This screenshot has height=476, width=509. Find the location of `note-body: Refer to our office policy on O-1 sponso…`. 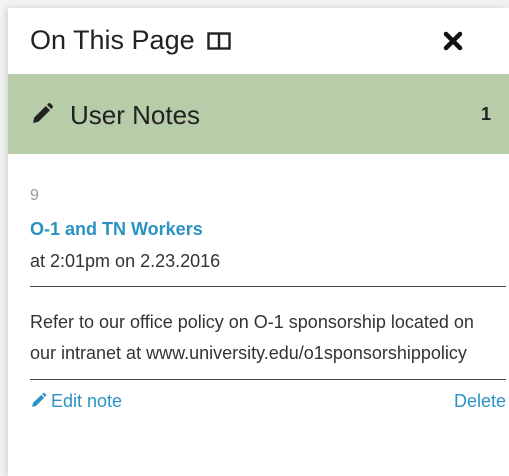

note-body: Refer to our office policy on O-1 sponso… is located at coordinates (252, 337).